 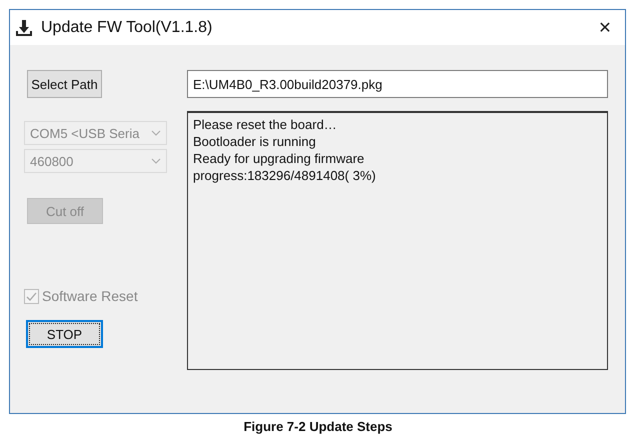 I want to click on path-field: E:\UM4B0_R3.00build20379.pkg, so click(x=397, y=84).